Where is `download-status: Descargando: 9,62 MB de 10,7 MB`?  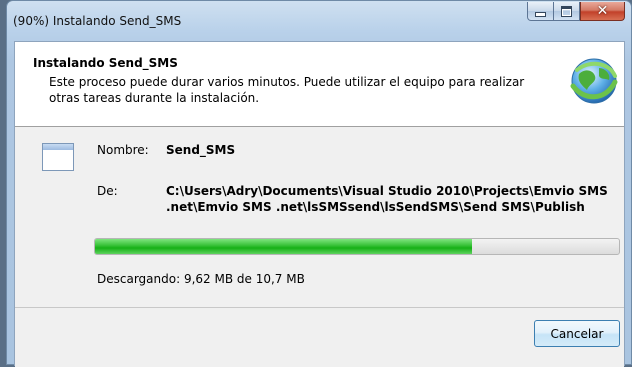
download-status: Descargando: 9,62 MB de 10,7 MB is located at coordinates (201, 279).